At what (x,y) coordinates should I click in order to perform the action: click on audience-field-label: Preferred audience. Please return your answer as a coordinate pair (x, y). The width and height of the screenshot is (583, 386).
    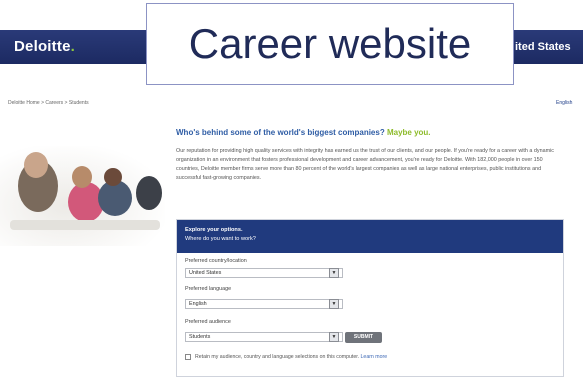
    Looking at the image, I should click on (208, 322).